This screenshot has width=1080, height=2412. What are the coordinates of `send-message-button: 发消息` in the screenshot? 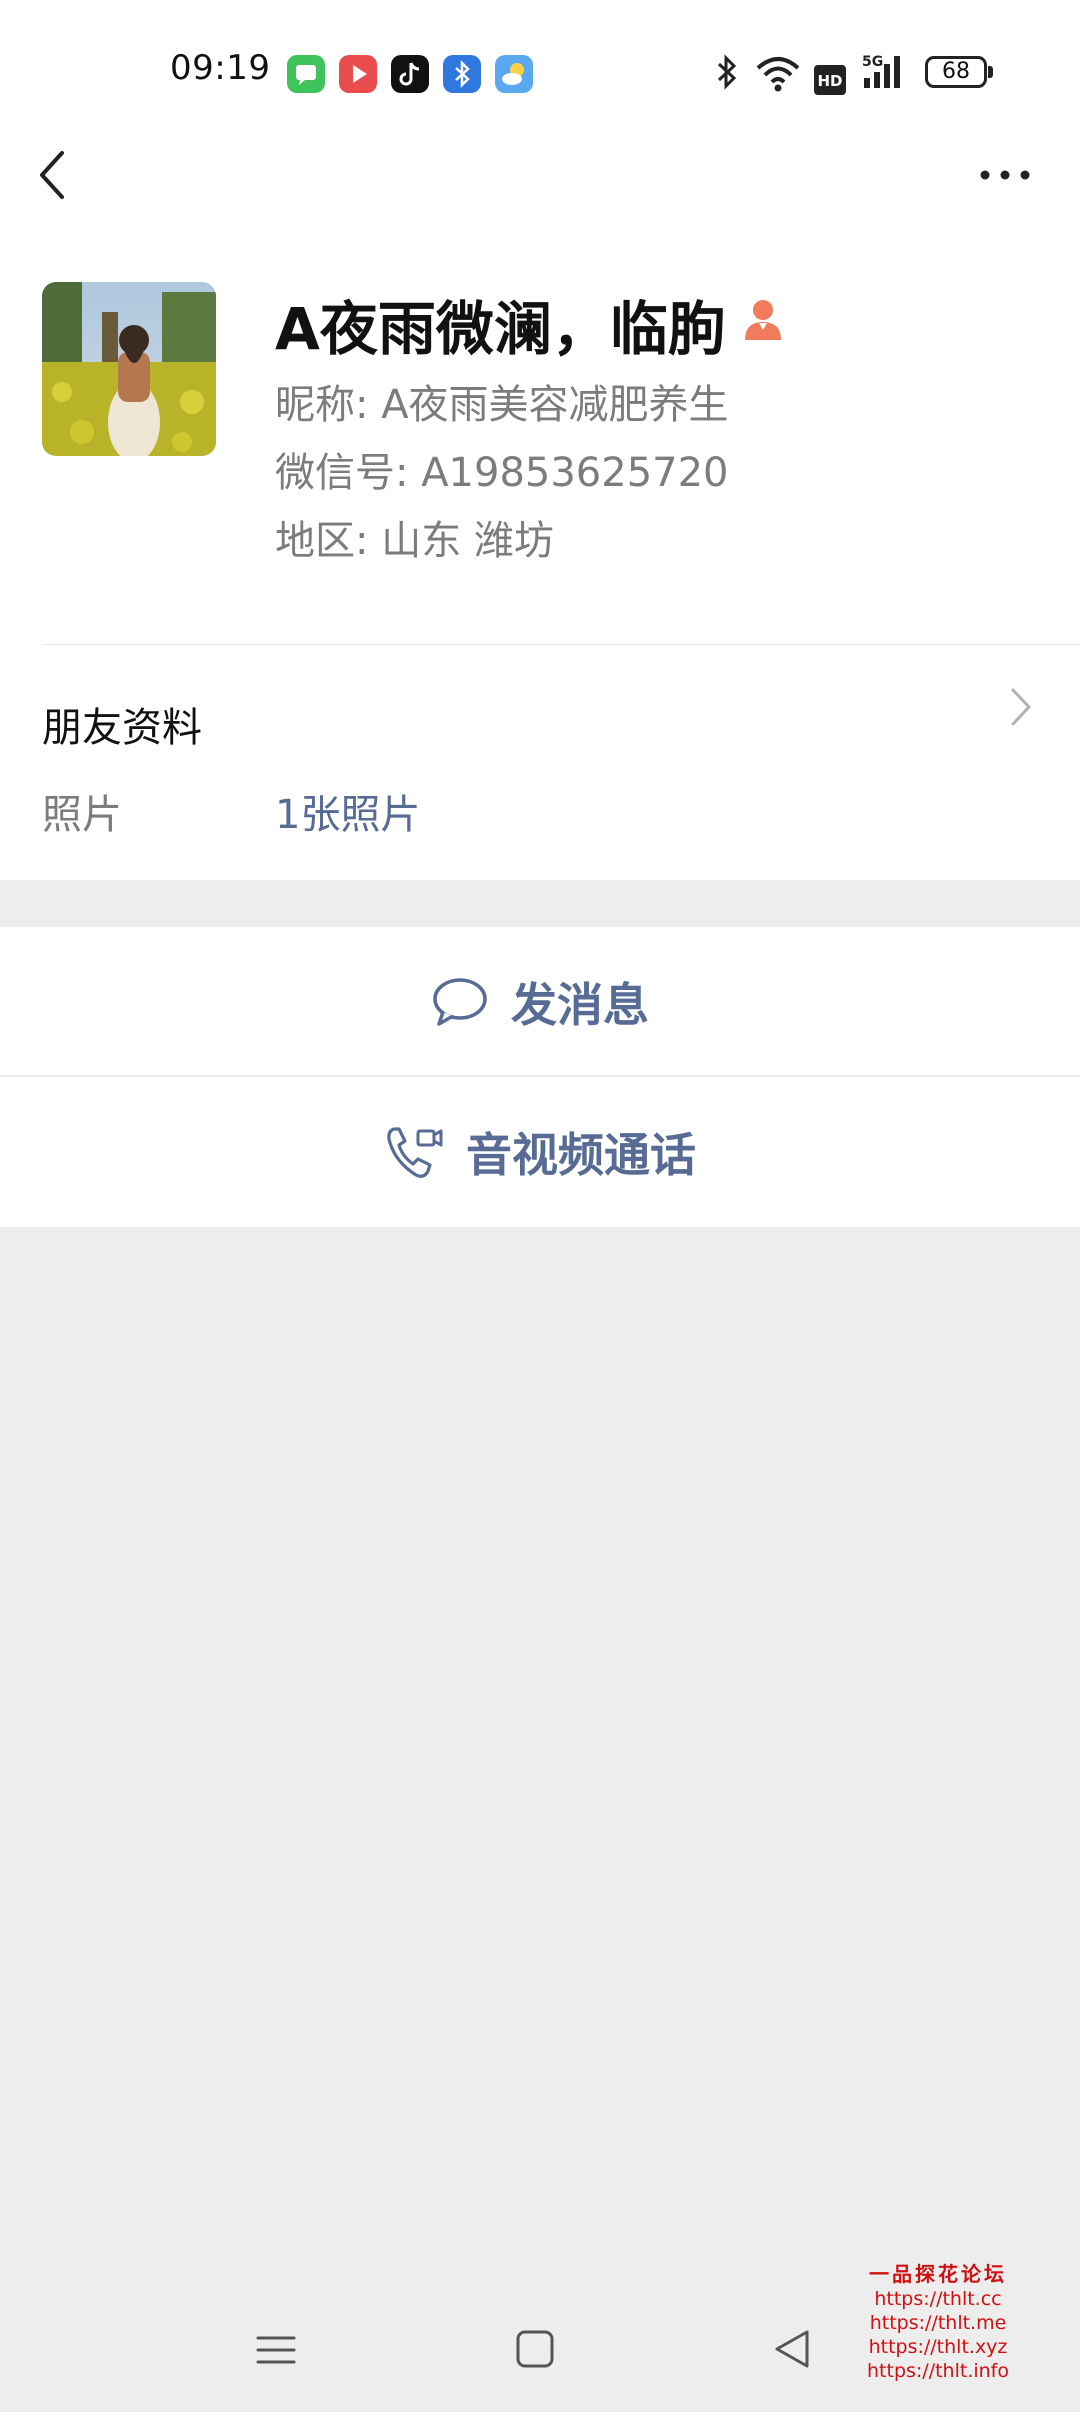 It's located at (540, 1002).